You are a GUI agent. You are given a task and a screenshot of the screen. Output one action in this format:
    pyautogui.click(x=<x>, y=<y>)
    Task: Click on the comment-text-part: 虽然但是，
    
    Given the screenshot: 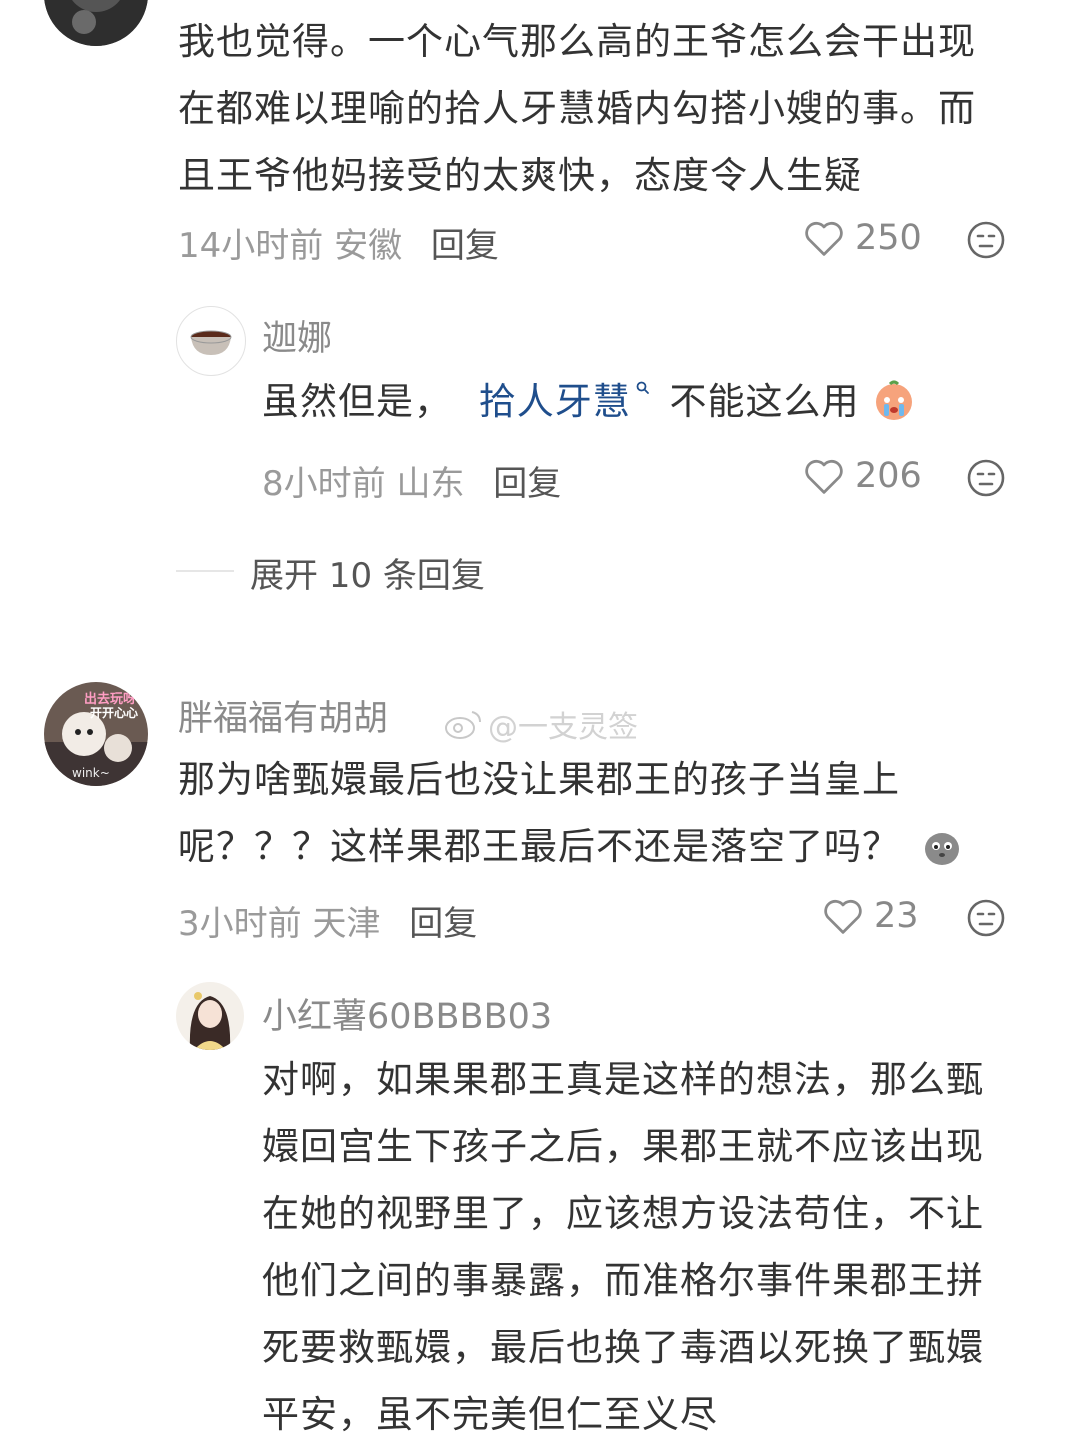 What is the action you would take?
    pyautogui.click(x=357, y=401)
    